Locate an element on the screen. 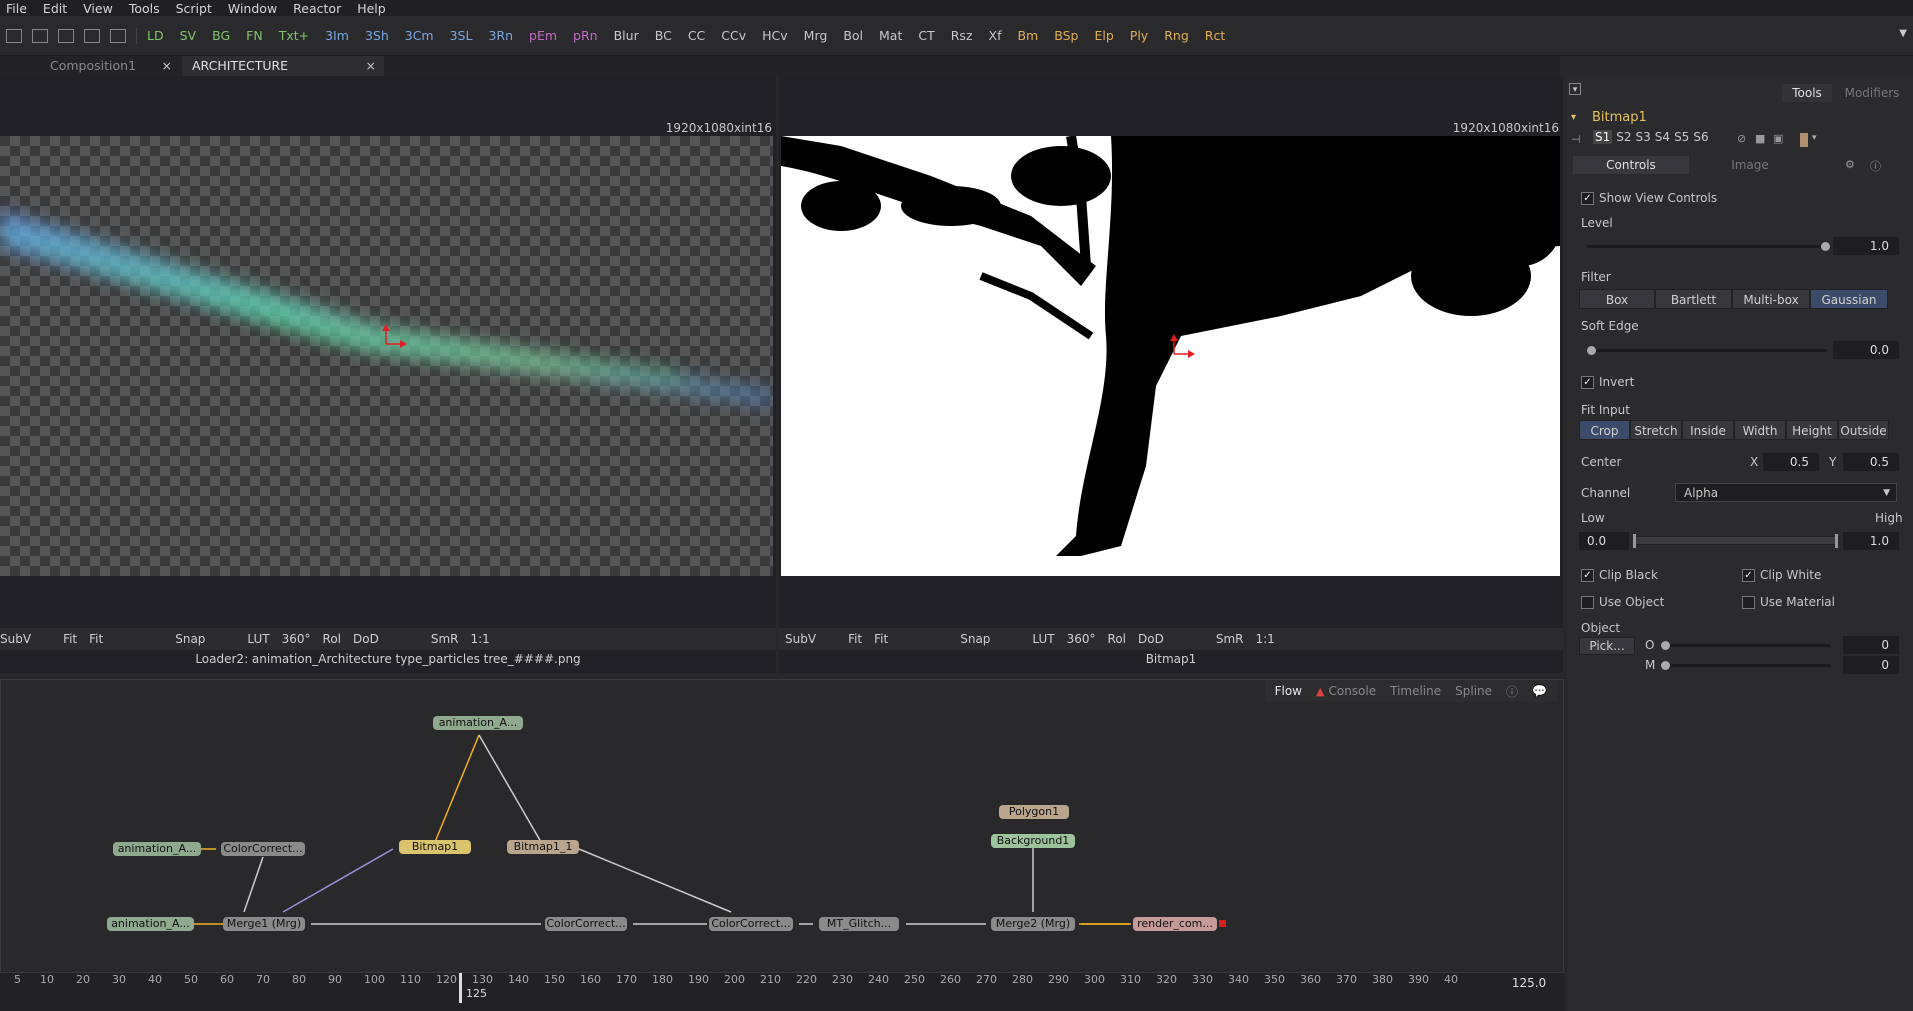 The width and height of the screenshot is (1913, 1011). tool-button-xf: Xf is located at coordinates (995, 35).